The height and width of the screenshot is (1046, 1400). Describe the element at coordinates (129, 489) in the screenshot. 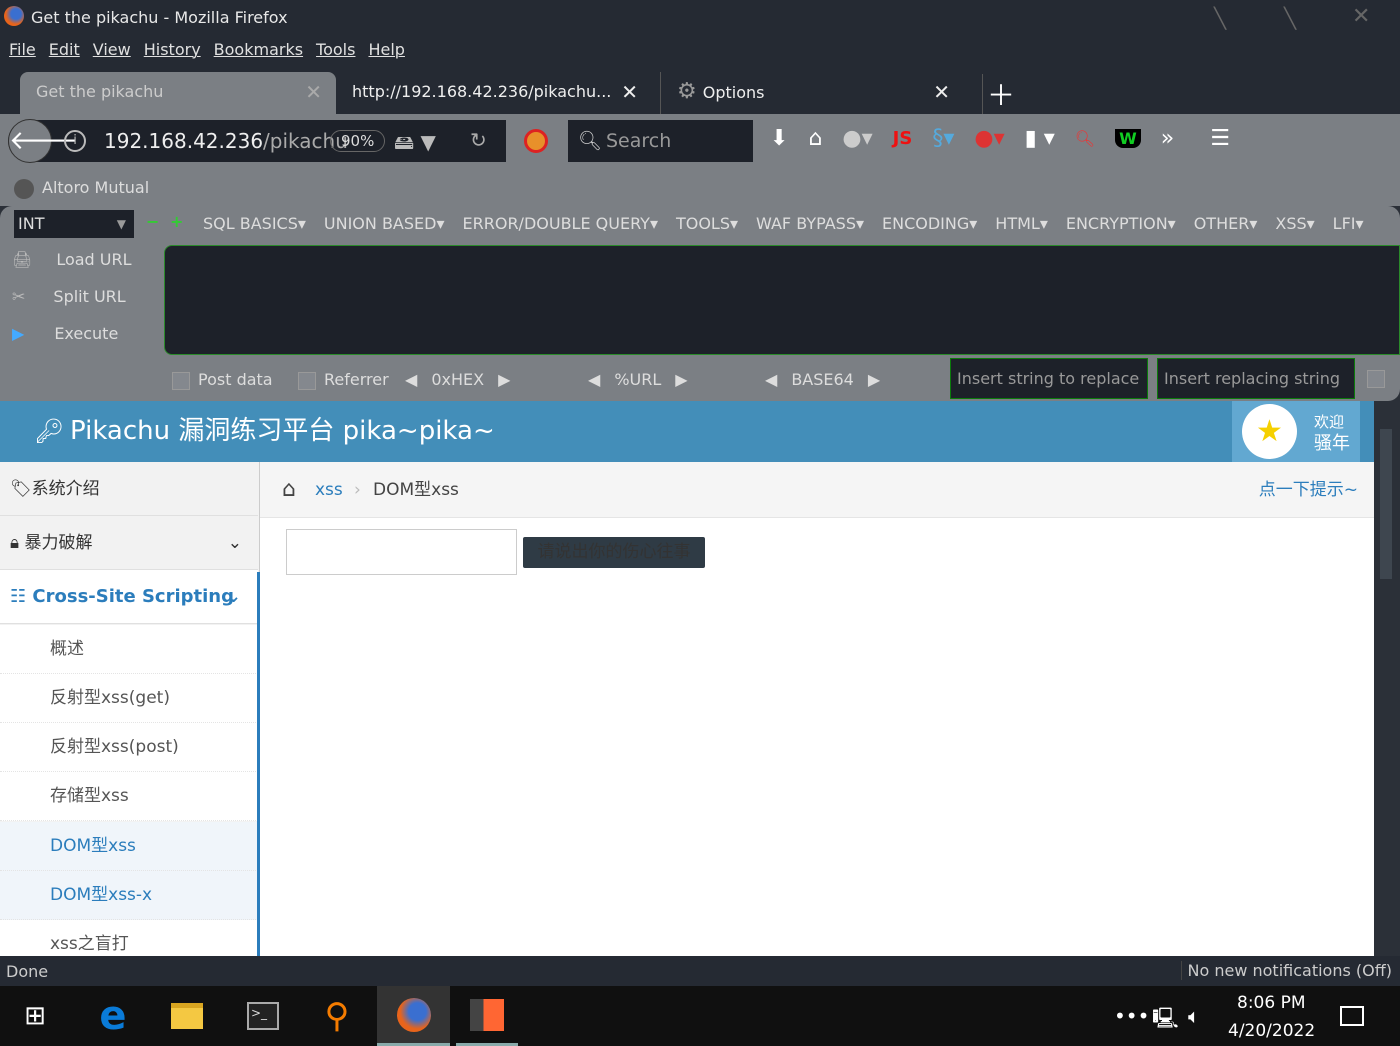

I see `sidebar-item-intro: 🏷︎系统介绍` at that location.